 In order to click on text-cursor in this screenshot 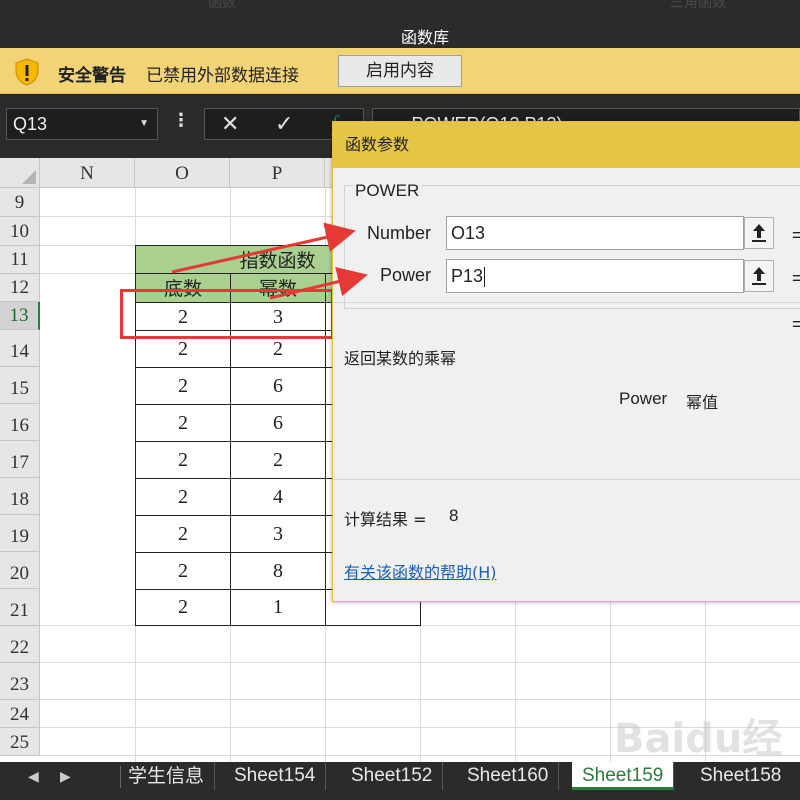, I will do `click(485, 277)`.